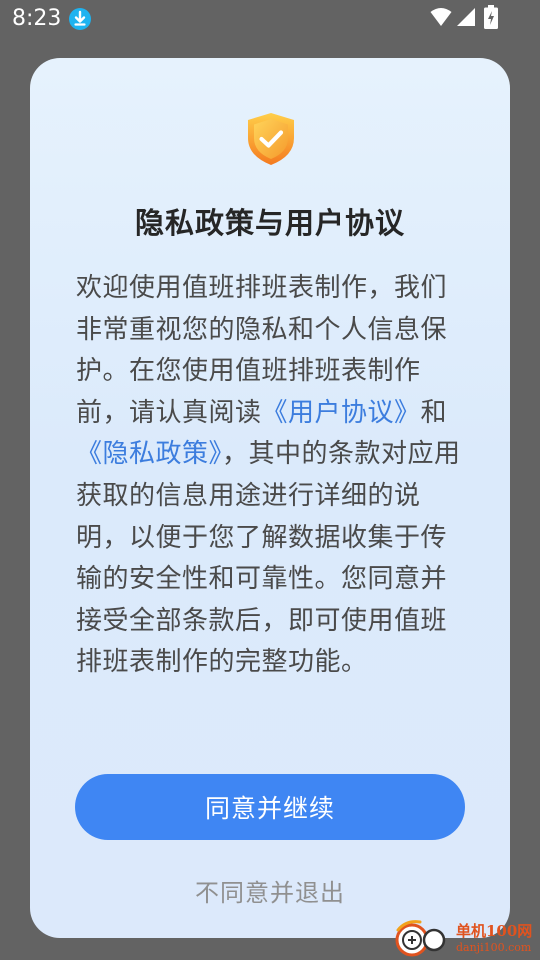 Image resolution: width=540 pixels, height=960 pixels. Describe the element at coordinates (270, 890) in the screenshot. I see `disagree-exit-button: 不同意并退出` at that location.